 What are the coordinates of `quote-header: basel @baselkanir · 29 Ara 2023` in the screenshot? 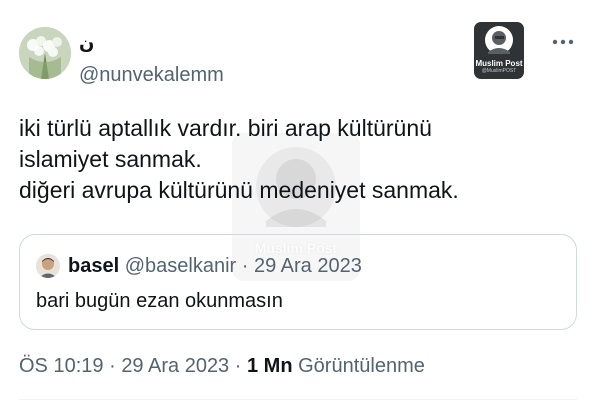 It's located at (215, 266).